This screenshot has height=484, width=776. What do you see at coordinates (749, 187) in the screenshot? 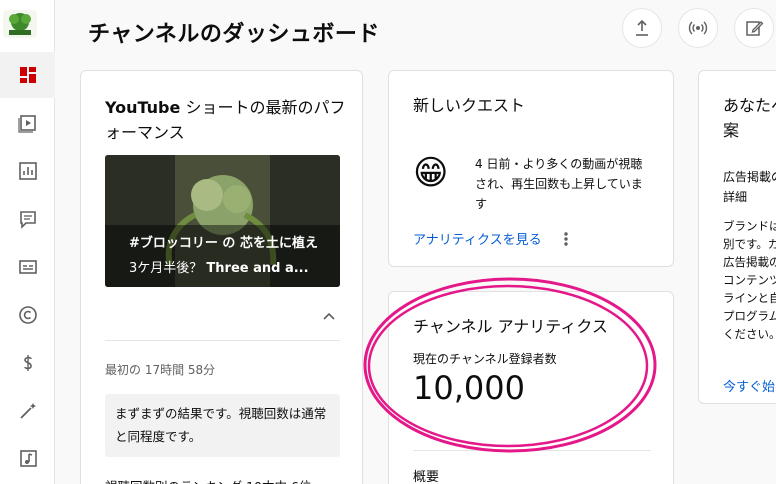
I see `suggestion-heading: 広告掲載の 詳細` at bounding box center [749, 187].